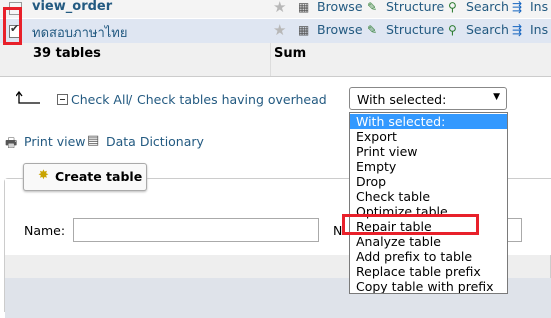  Describe the element at coordinates (428, 151) in the screenshot. I see `option-print-view: Print view` at that location.